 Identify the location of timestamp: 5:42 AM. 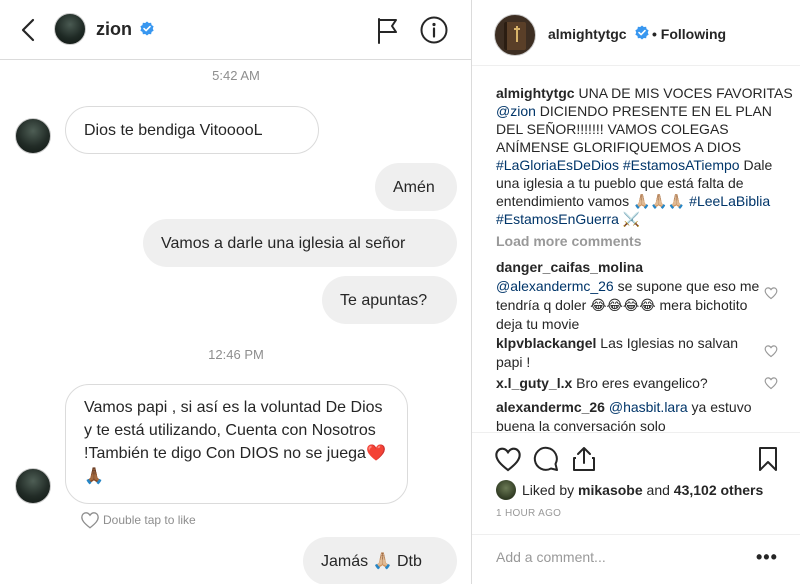
(236, 75).